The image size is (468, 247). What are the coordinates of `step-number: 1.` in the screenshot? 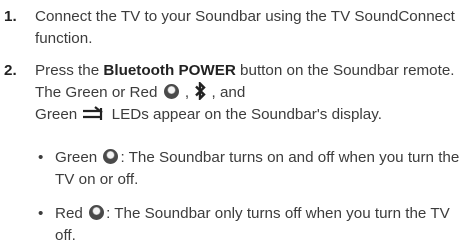 It's located at (10, 16).